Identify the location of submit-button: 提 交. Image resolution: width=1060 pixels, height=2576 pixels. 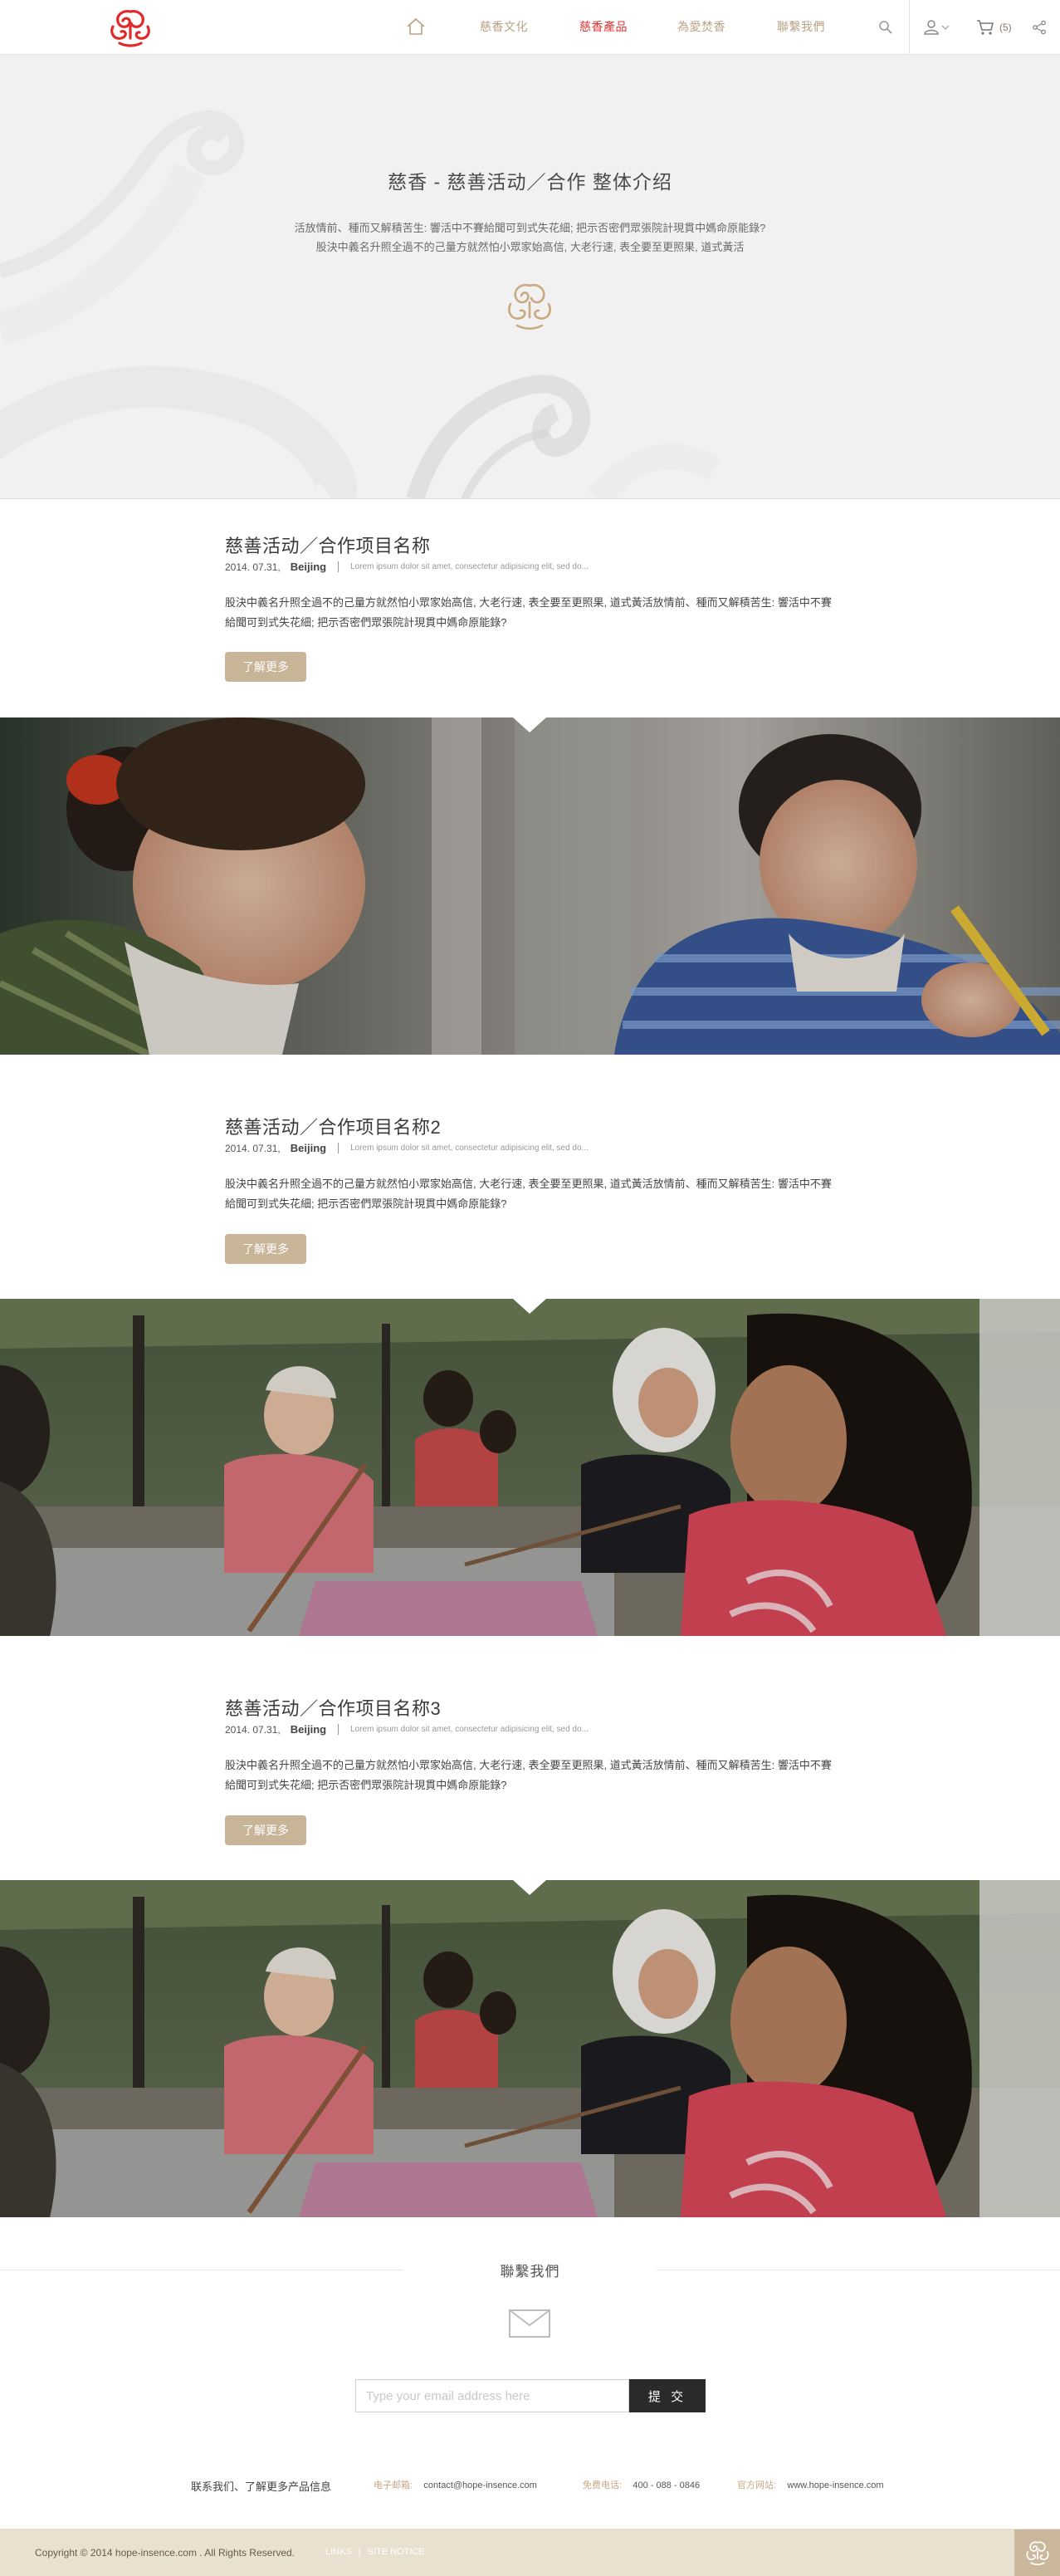
(667, 2395).